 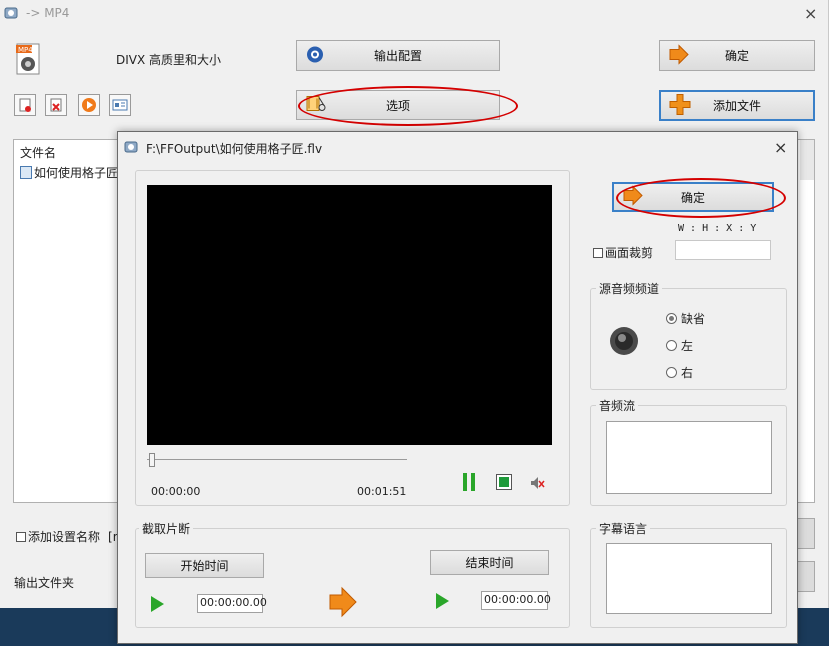 What do you see at coordinates (537, 483) in the screenshot?
I see `mute-icon` at bounding box center [537, 483].